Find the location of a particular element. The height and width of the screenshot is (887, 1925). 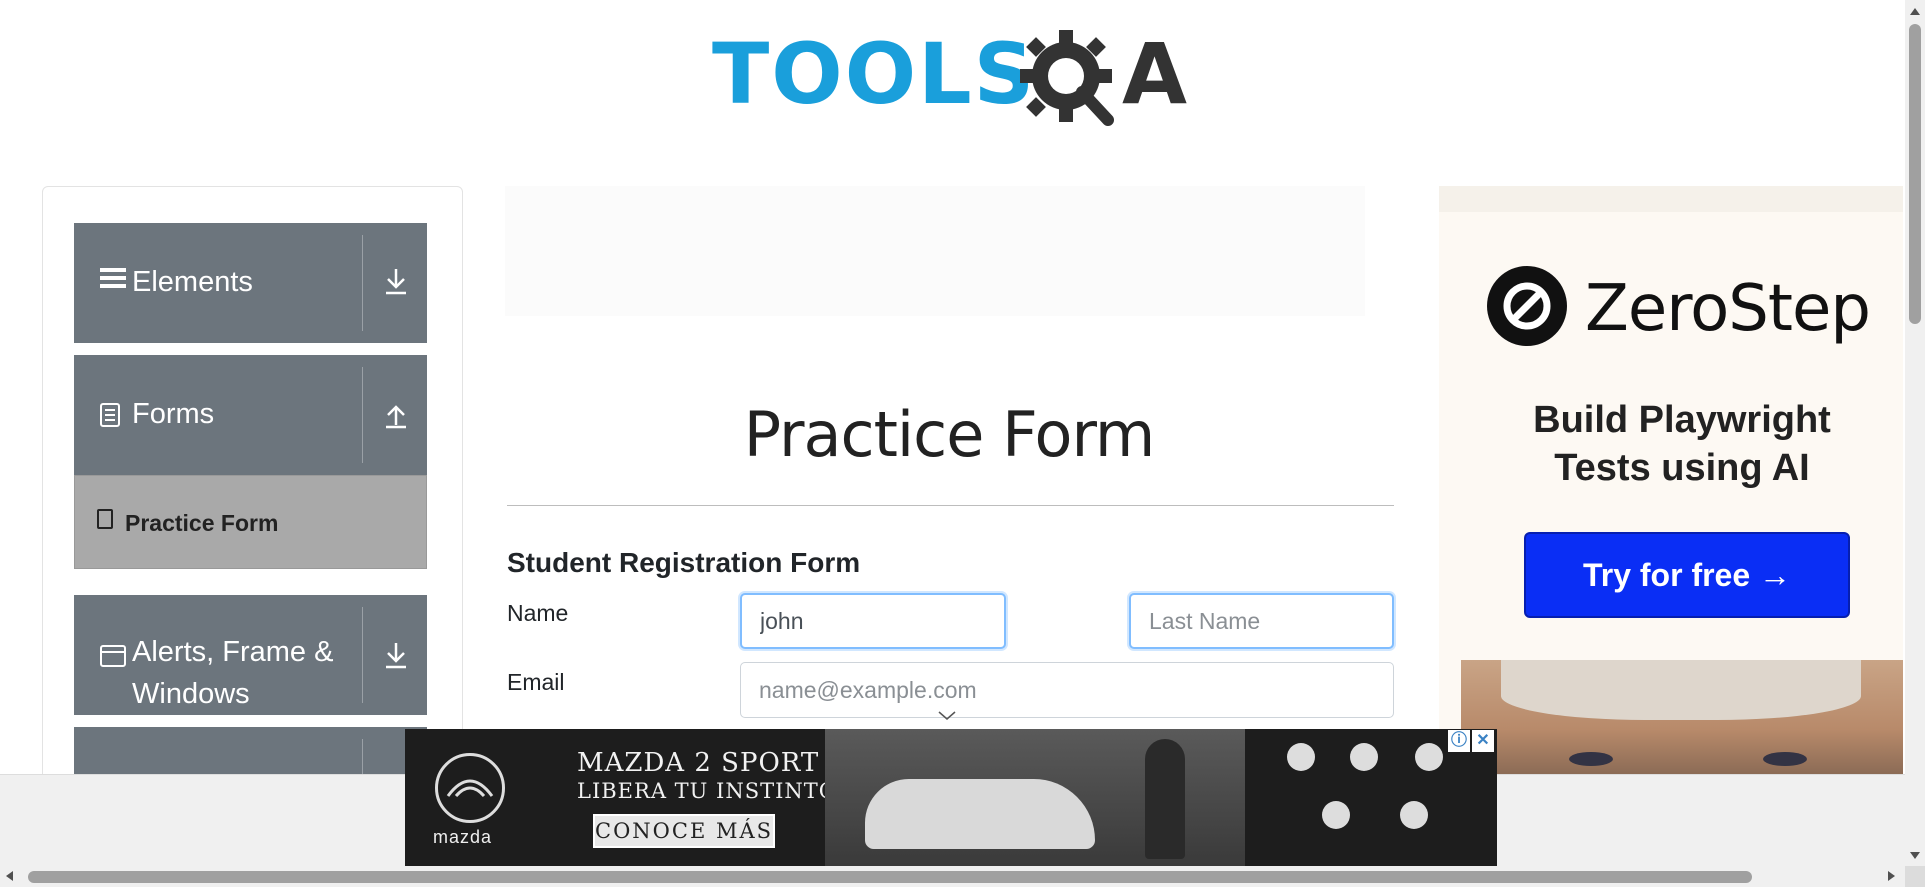

html5-icon is located at coordinates (105, 519).